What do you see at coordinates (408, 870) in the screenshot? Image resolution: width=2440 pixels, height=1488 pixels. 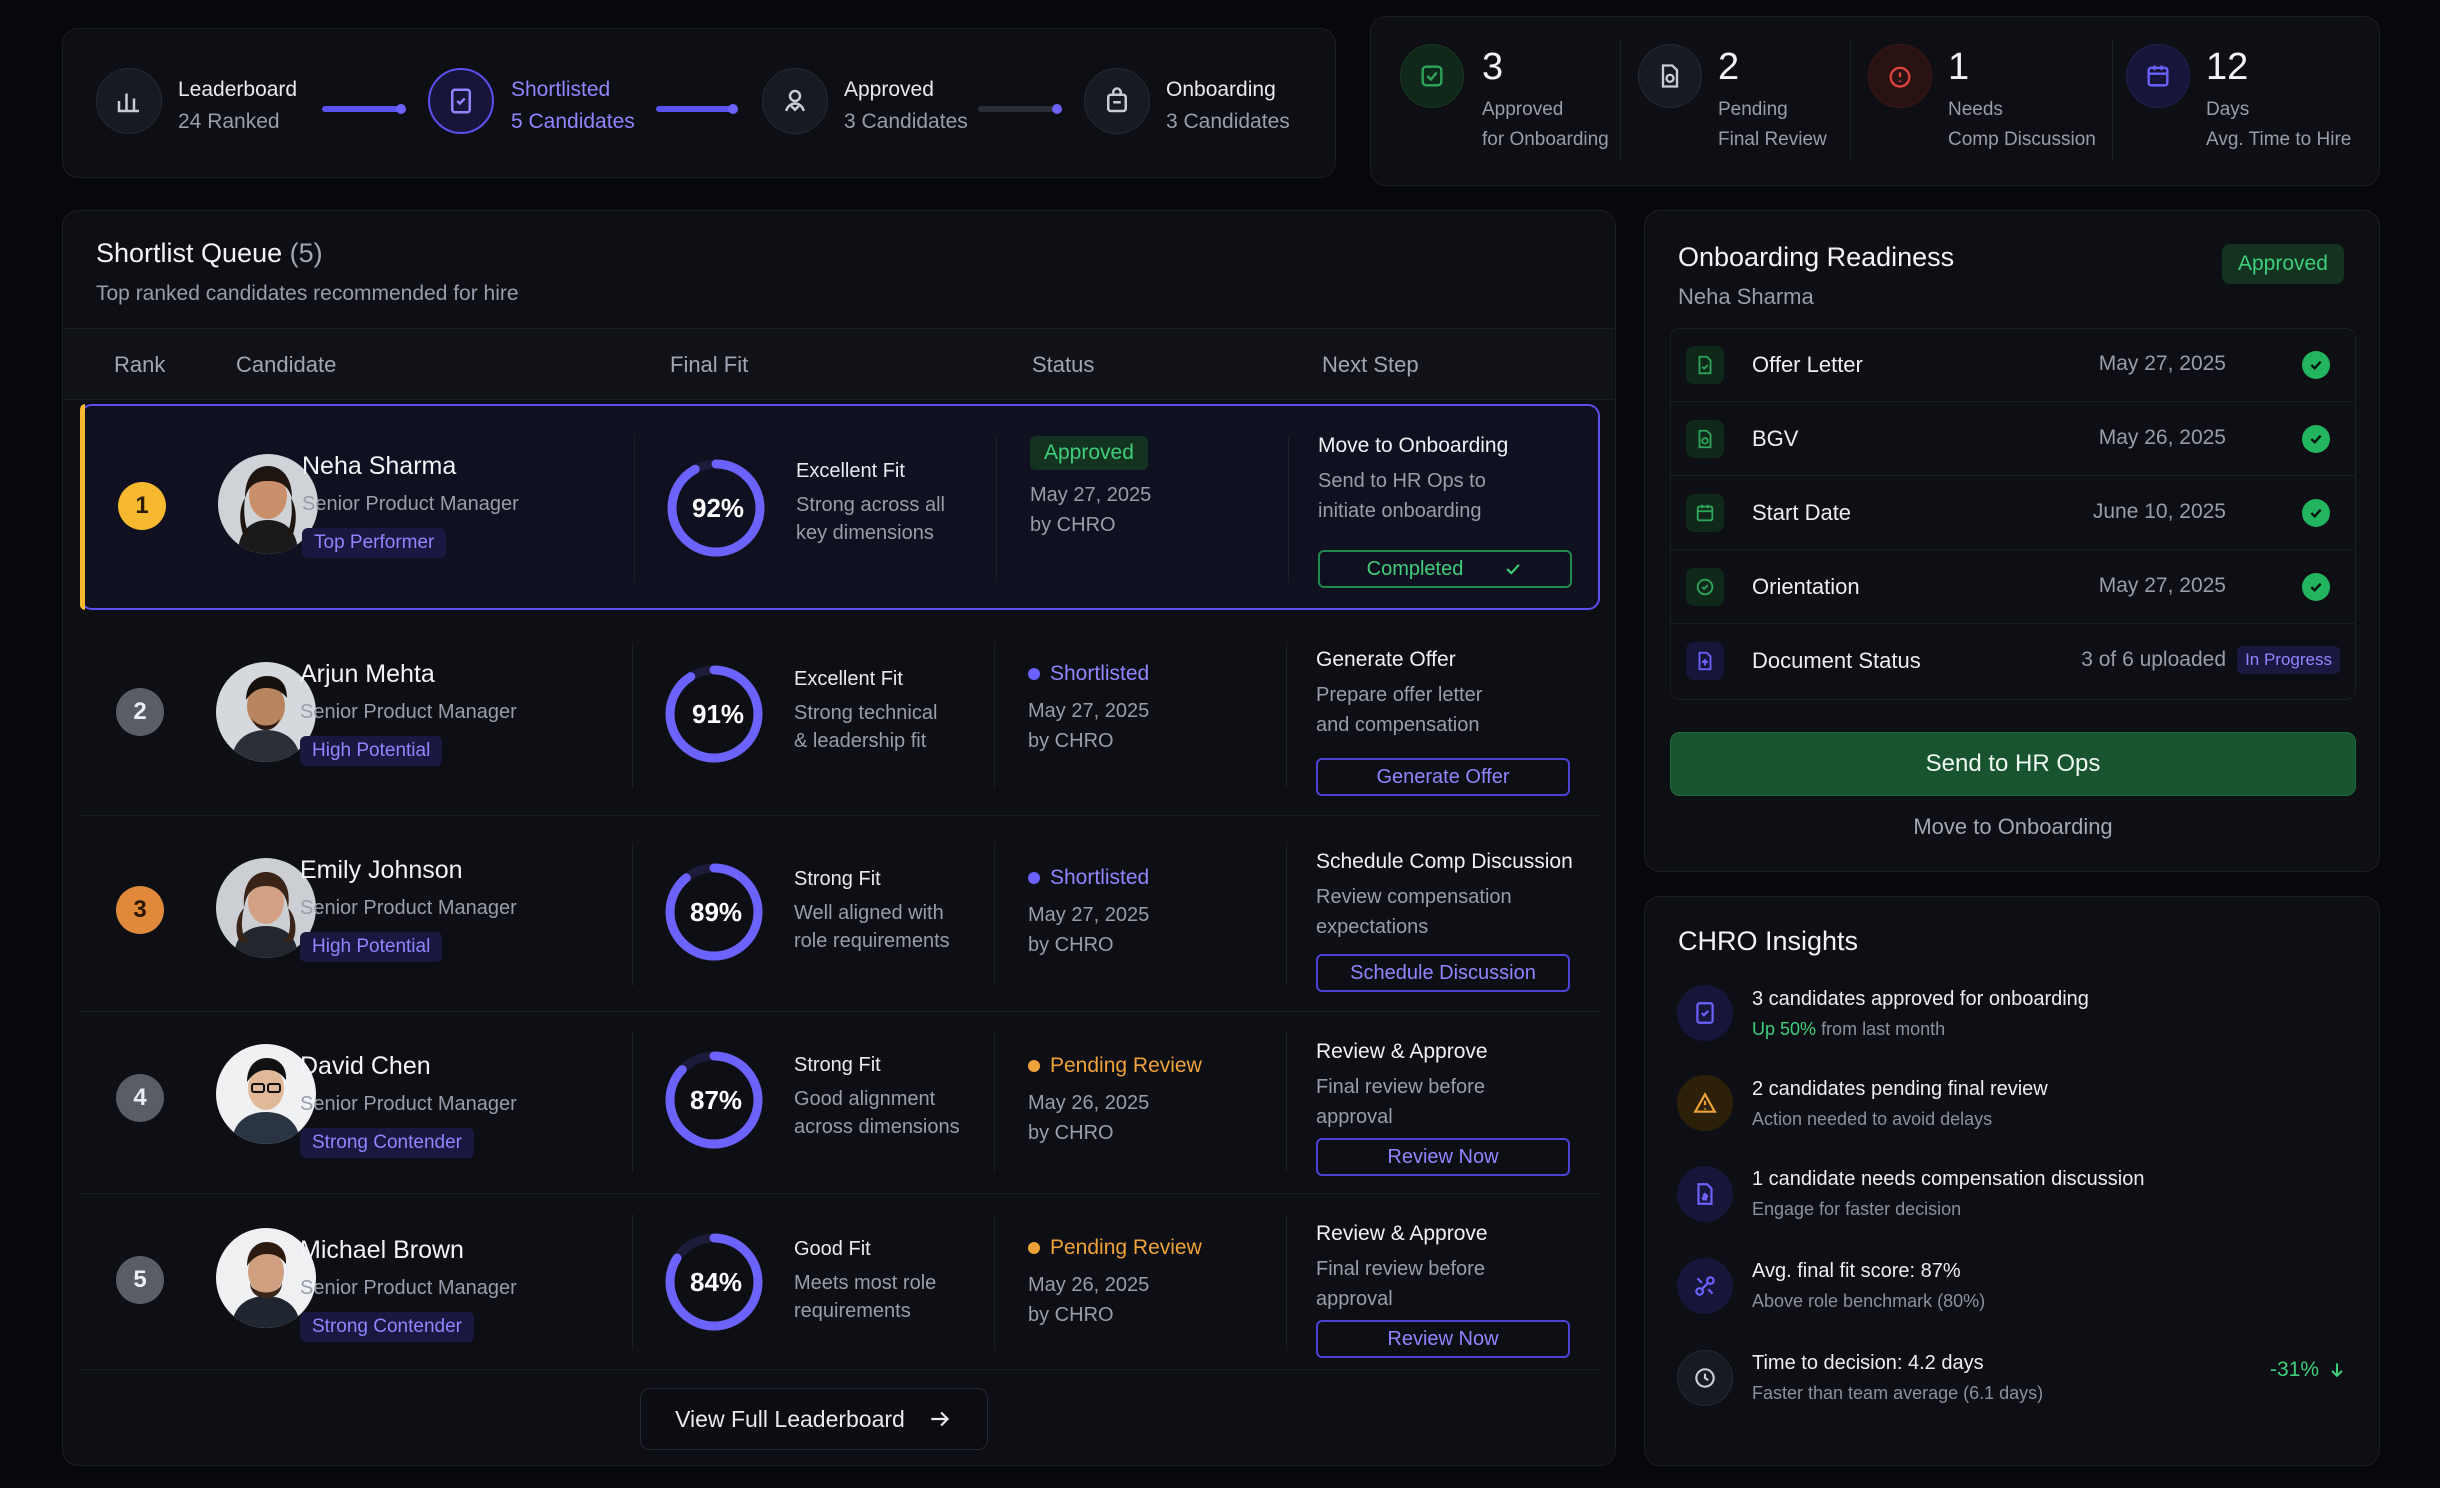 I see `candidate-name: Emily Johnson` at bounding box center [408, 870].